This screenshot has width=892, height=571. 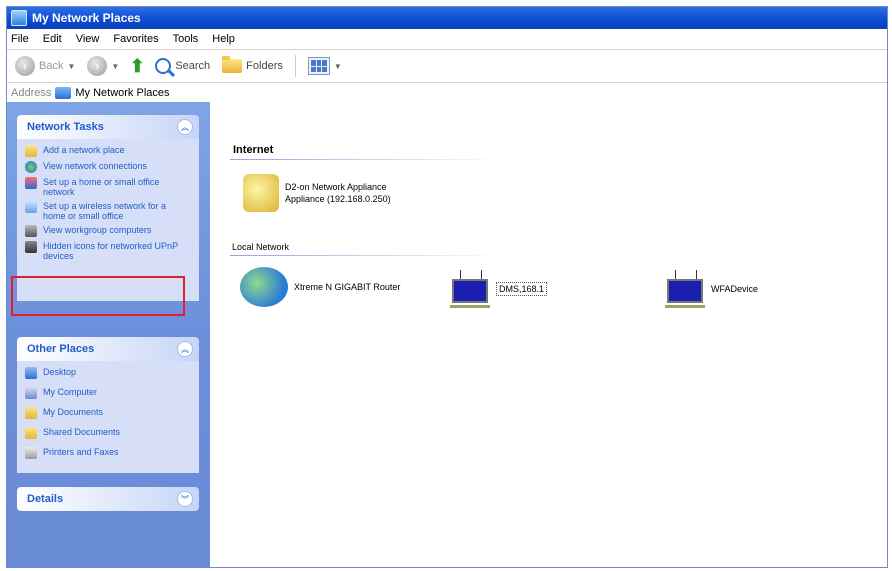 I want to click on printer-icon, so click(x=31, y=453).